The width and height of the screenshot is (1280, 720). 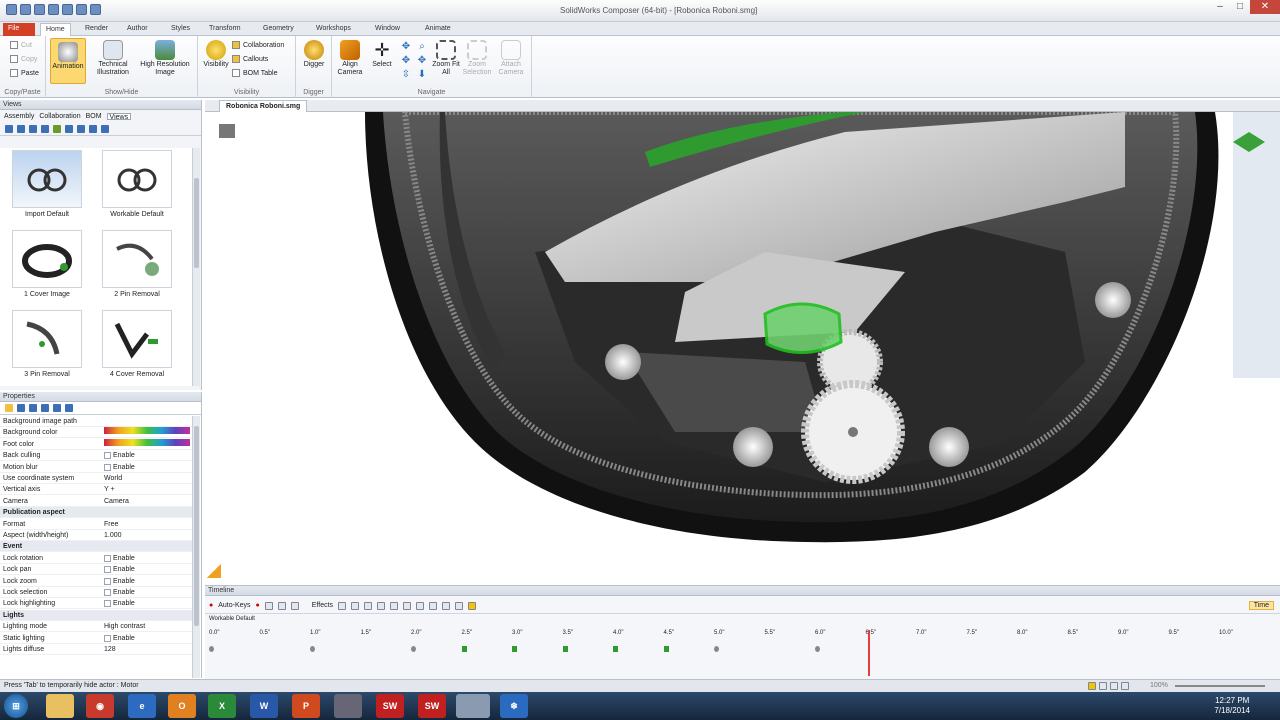 I want to click on visibility-button: Visibility, so click(x=216, y=54).